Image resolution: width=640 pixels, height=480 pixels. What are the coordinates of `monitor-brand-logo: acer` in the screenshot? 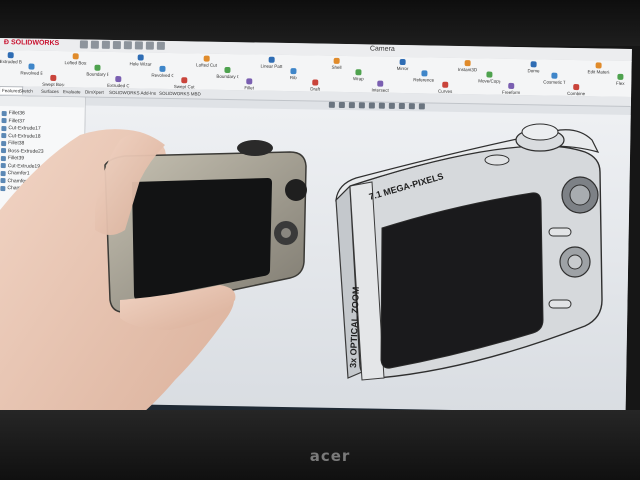 It's located at (330, 456).